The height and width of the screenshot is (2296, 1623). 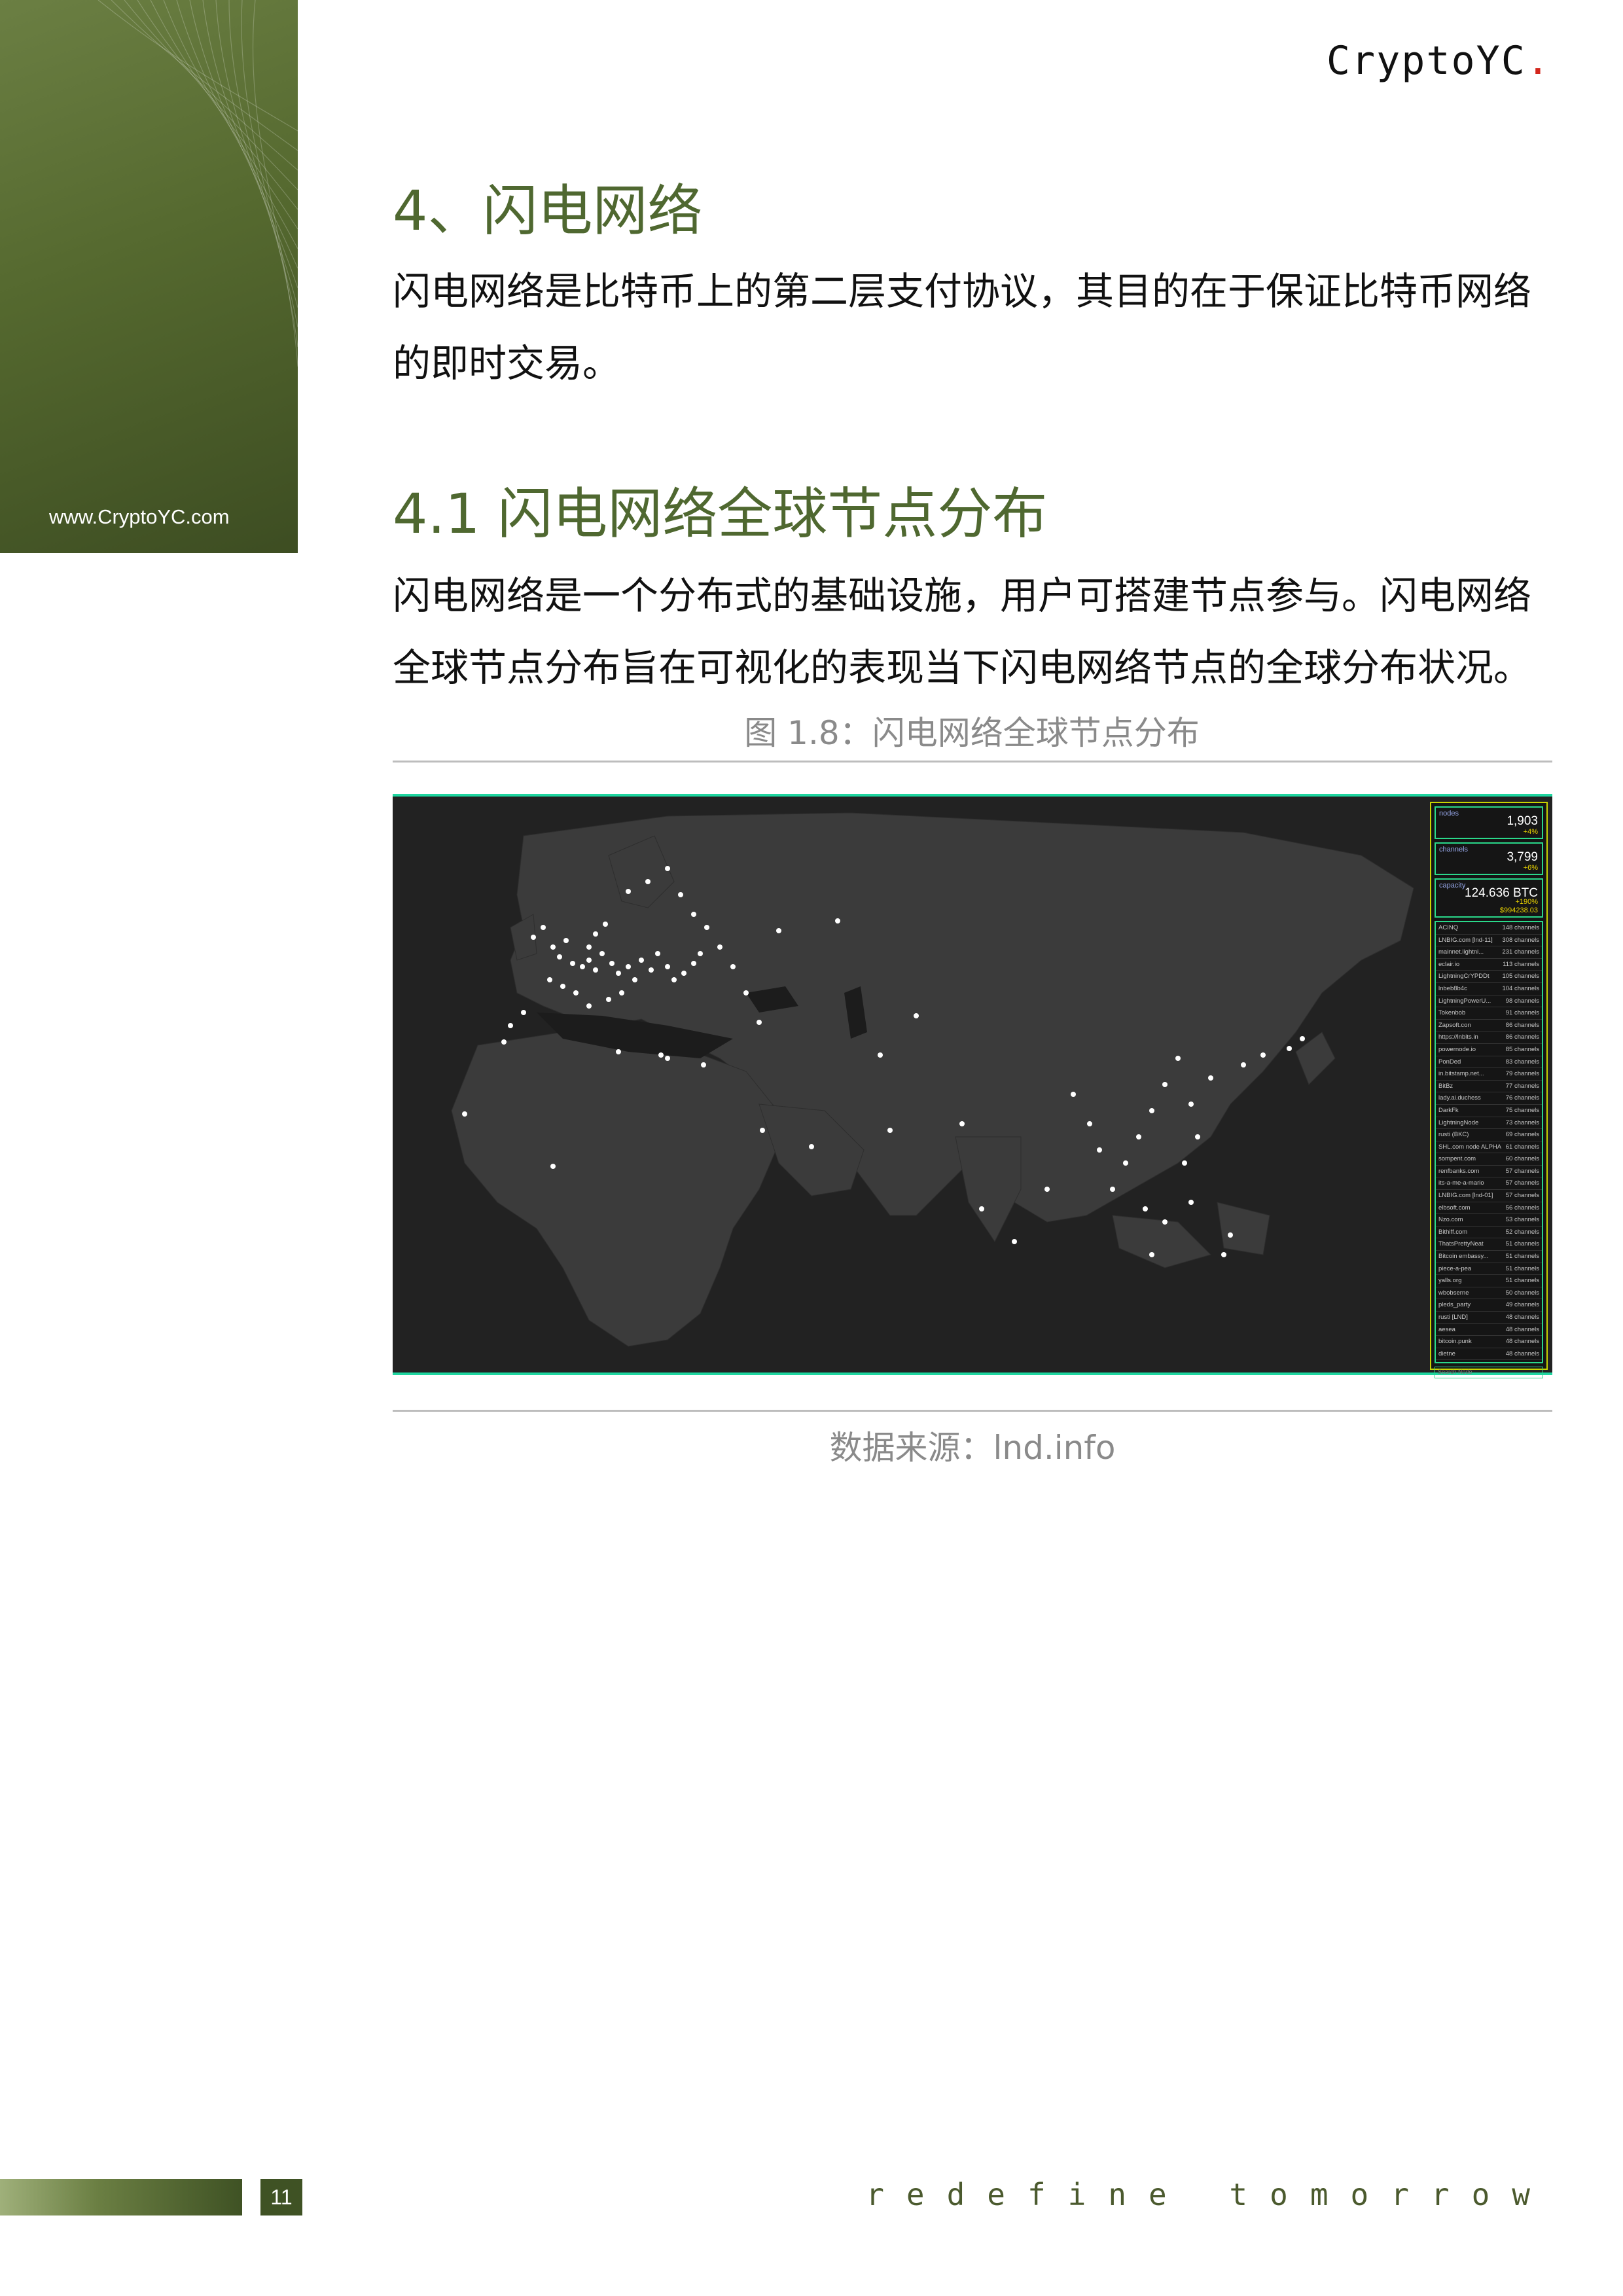 What do you see at coordinates (1489, 1196) in the screenshot?
I see `node-list-row: LNBIG.com [lnd-01] 57 channels` at bounding box center [1489, 1196].